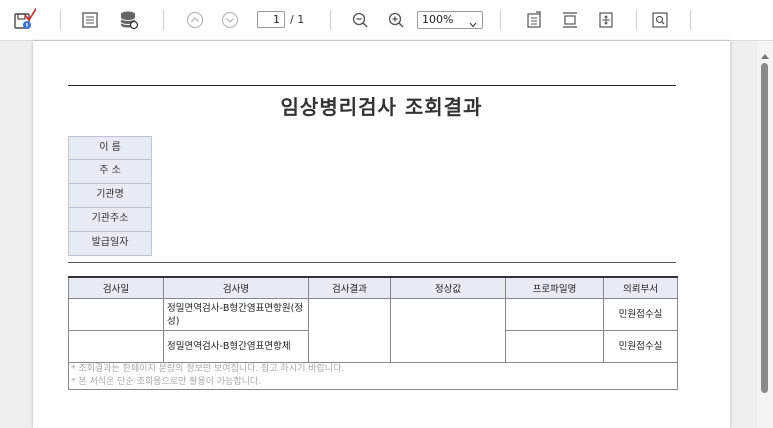 The height and width of the screenshot is (428, 773). What do you see at coordinates (606, 20) in the screenshot?
I see `fit-page-icon` at bounding box center [606, 20].